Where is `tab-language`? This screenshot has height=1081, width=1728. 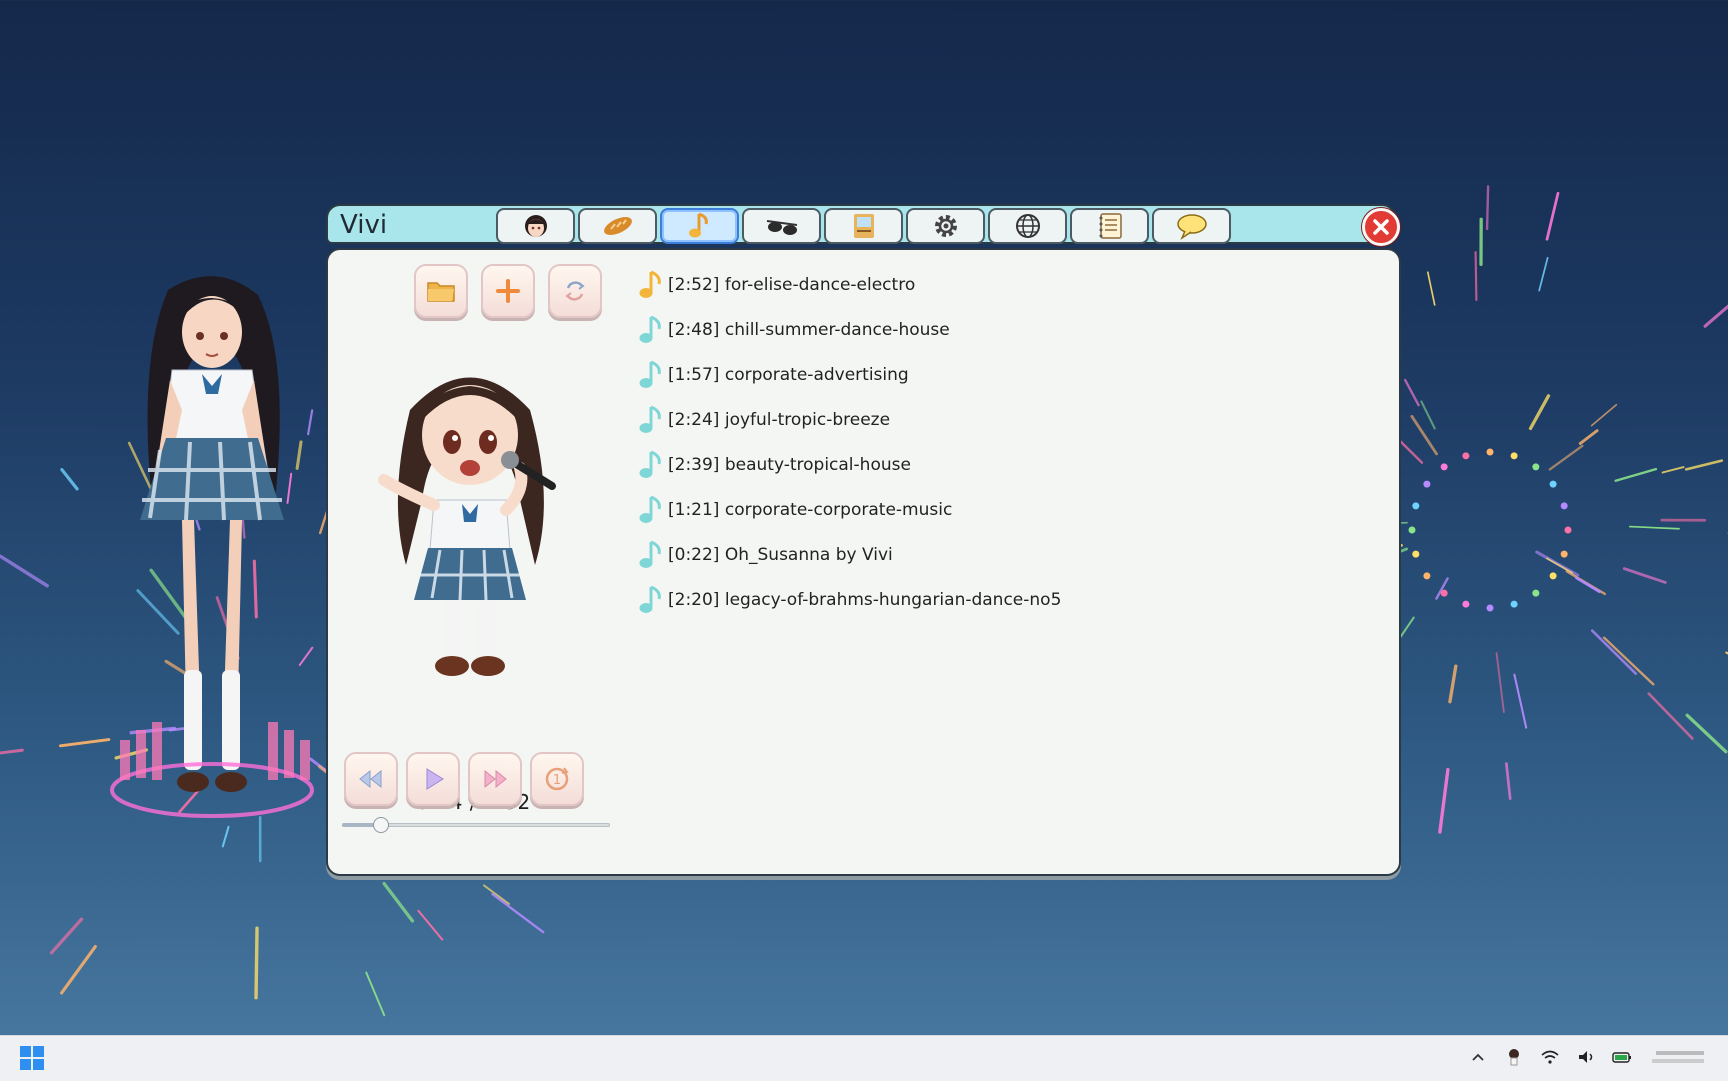 tab-language is located at coordinates (1027, 226).